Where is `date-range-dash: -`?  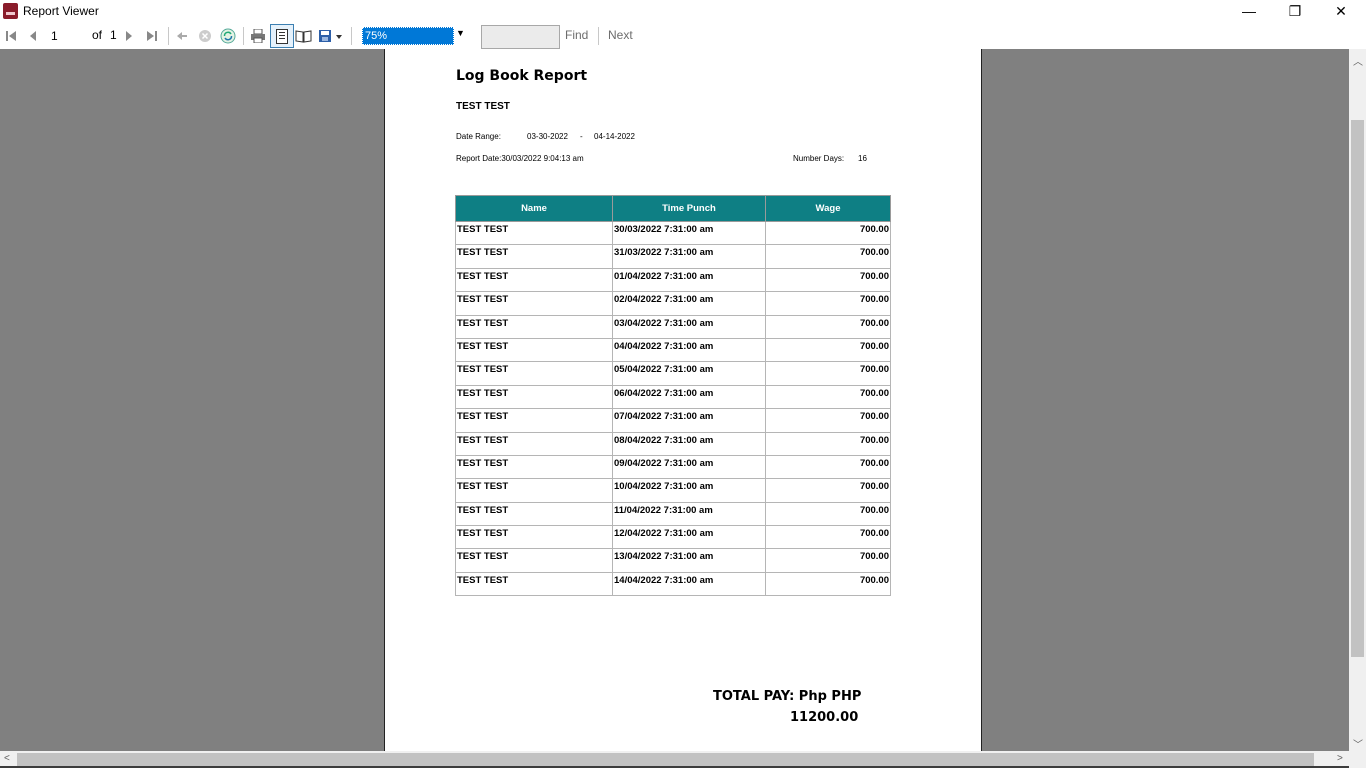
date-range-dash: - is located at coordinates (581, 136).